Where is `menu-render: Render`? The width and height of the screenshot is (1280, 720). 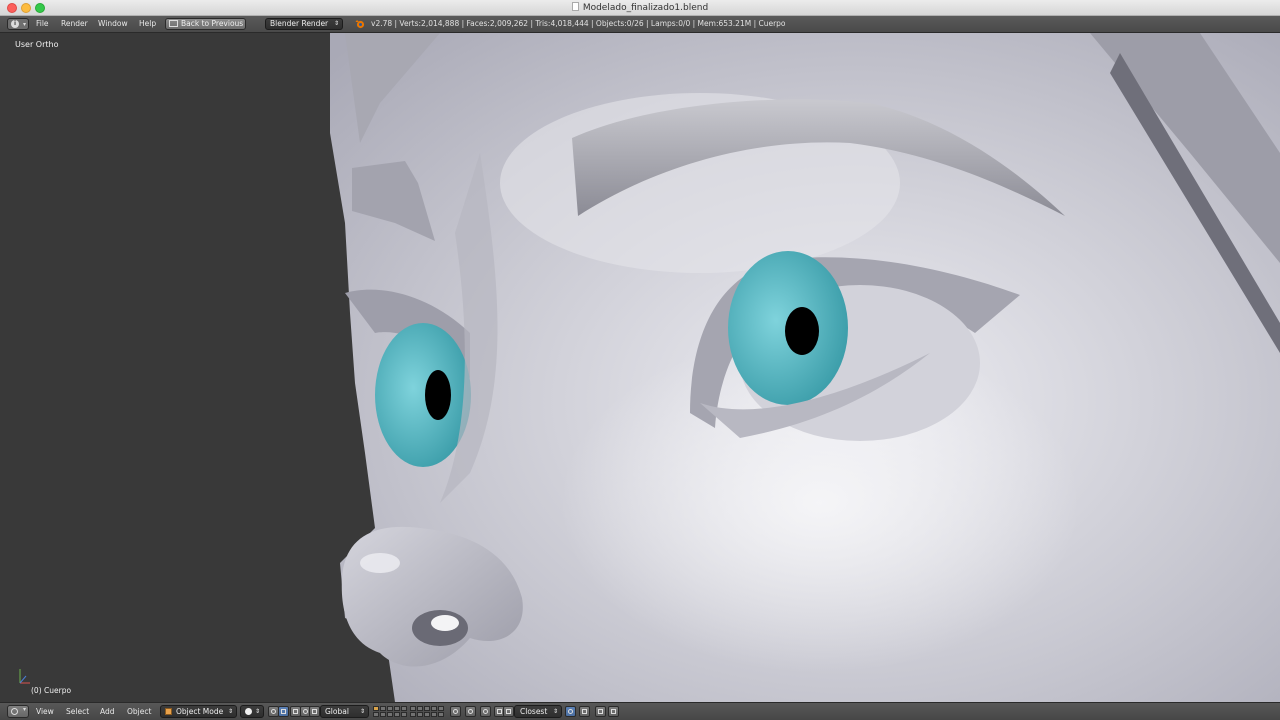
menu-render: Render is located at coordinates (74, 24).